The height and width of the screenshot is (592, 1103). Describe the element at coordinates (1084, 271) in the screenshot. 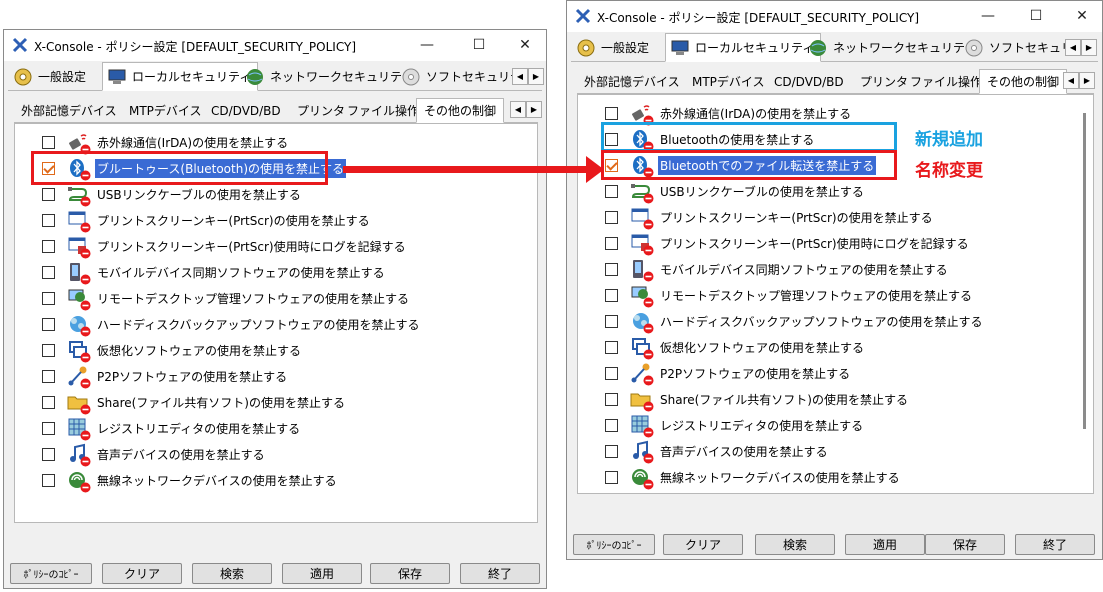

I see `scrollbar-thumb` at that location.